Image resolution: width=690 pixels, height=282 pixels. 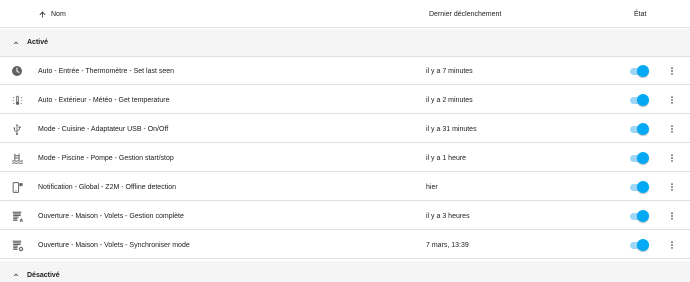 What do you see at coordinates (345, 271) in the screenshot?
I see `group-header-inactive: Désactivé` at bounding box center [345, 271].